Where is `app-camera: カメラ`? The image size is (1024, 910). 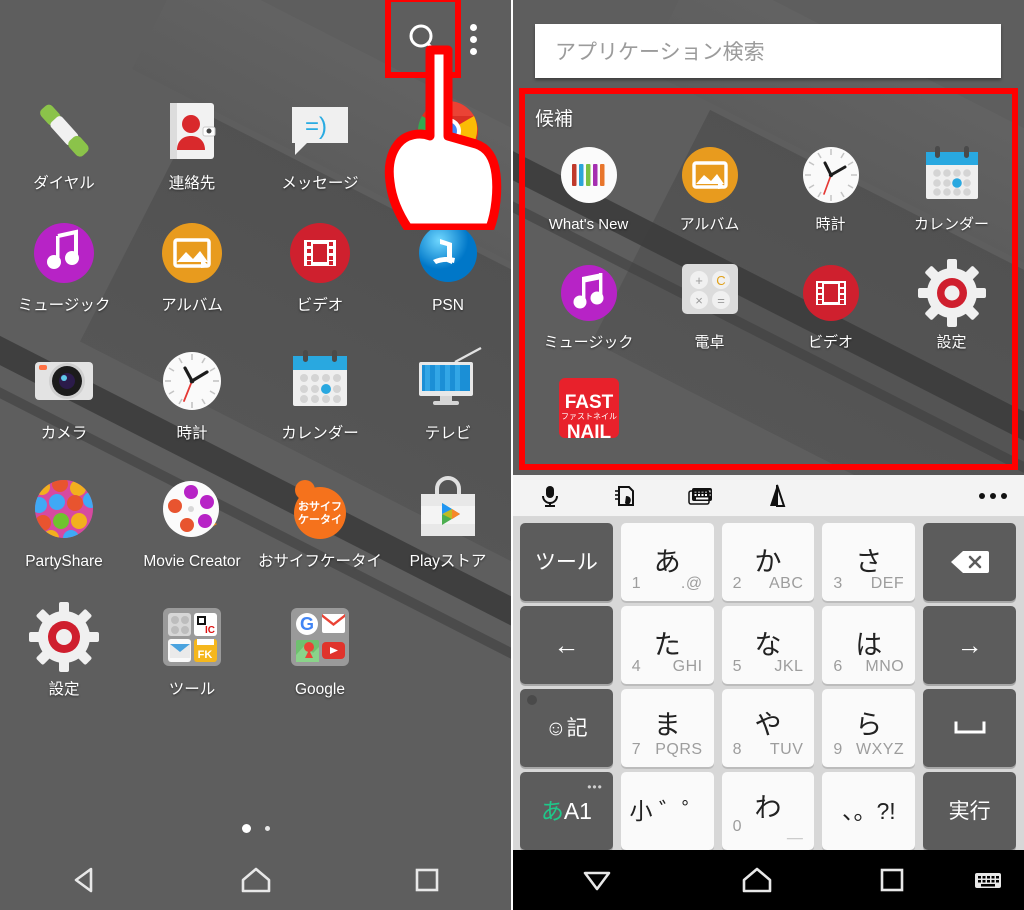 app-camera: カメラ is located at coordinates (64, 404).